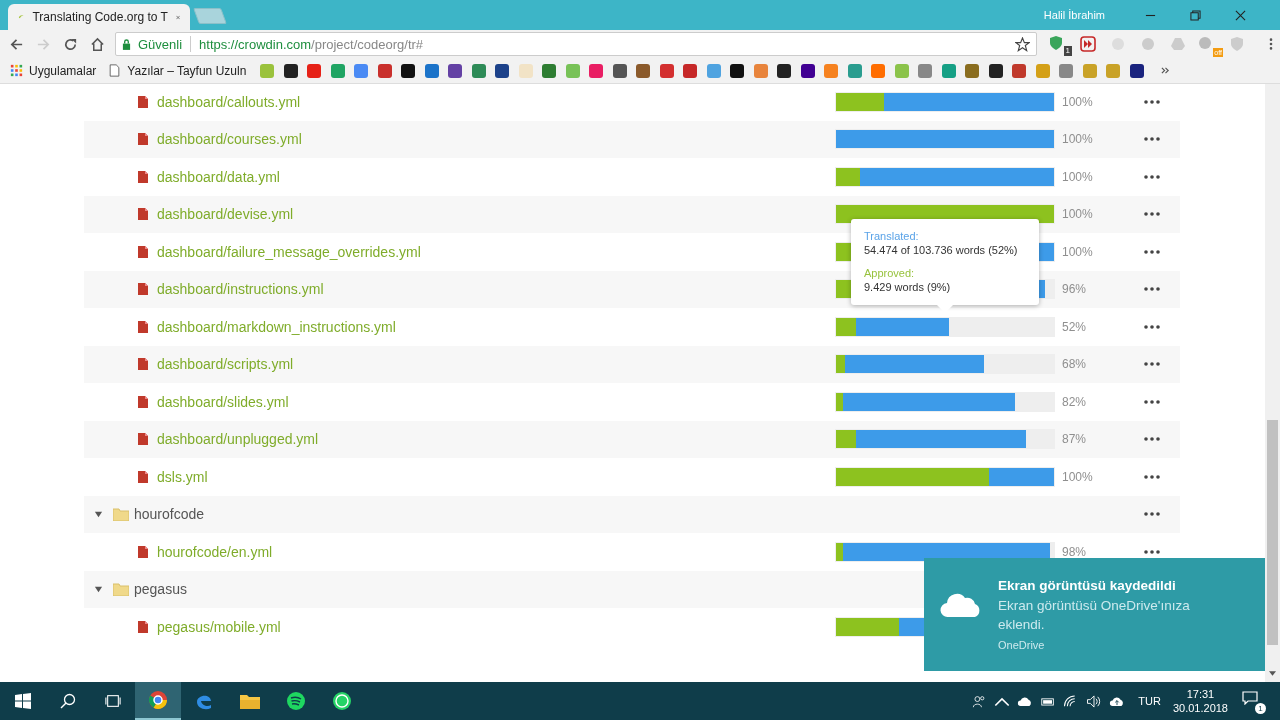 The image size is (1280, 720). What do you see at coordinates (276, 326) in the screenshot?
I see `file-link: dashboard/markdown_instructions.yml` at bounding box center [276, 326].